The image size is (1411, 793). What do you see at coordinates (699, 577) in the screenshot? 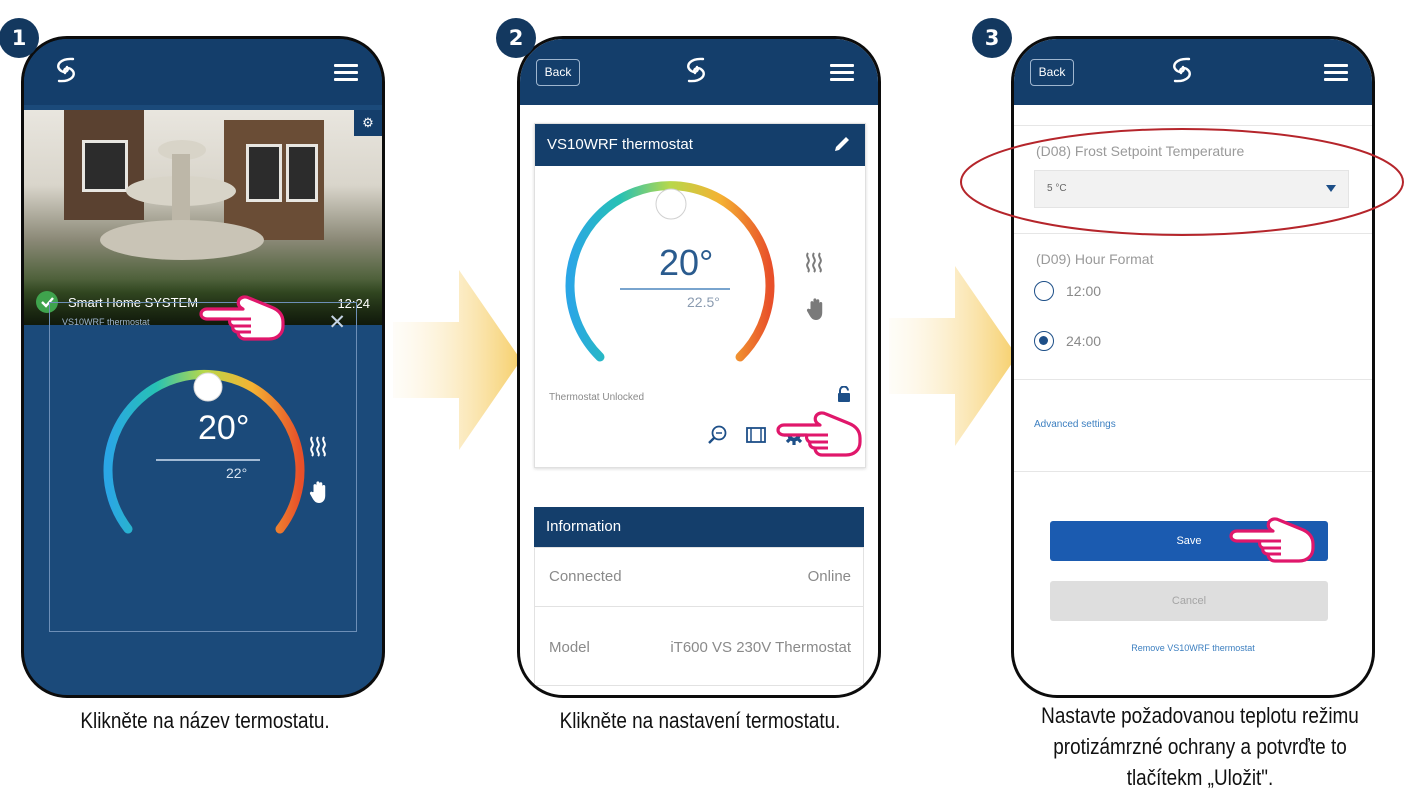
I see `info-row: Connected Online` at bounding box center [699, 577].